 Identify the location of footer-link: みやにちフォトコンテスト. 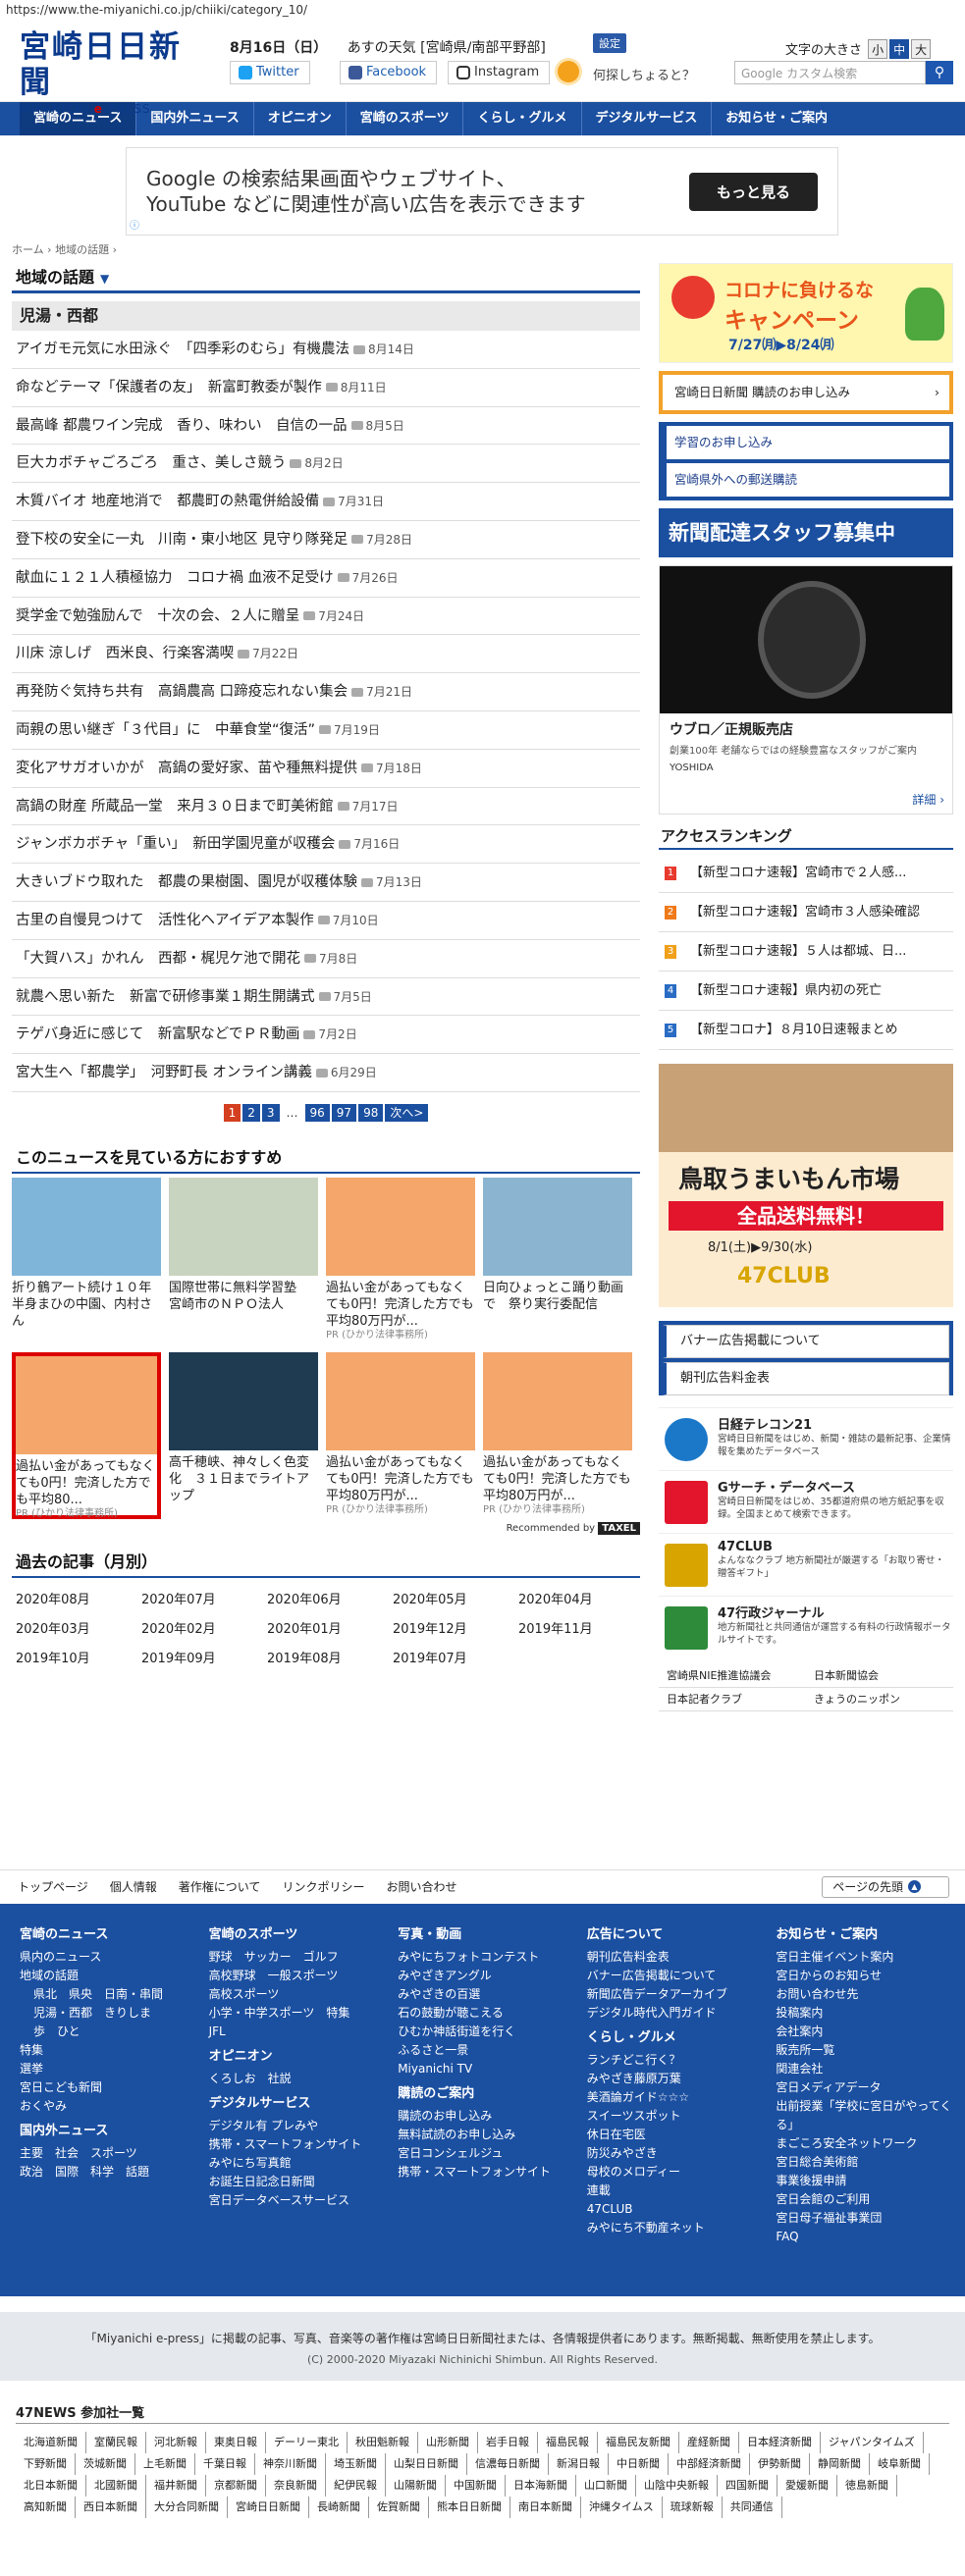
(492, 1957).